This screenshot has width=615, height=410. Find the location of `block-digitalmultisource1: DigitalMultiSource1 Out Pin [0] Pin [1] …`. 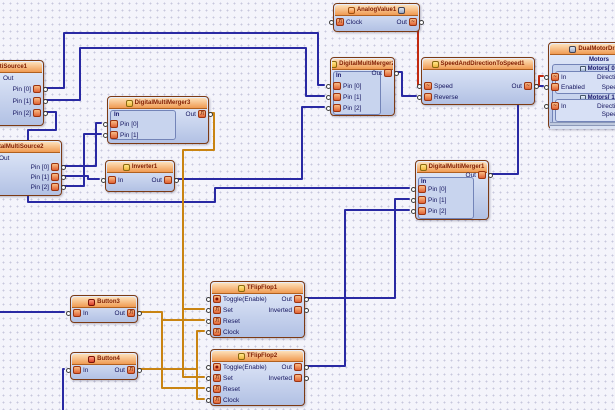

block-digitalmultisource1: DigitalMultiSource1 Out Pin [0] Pin [1] … is located at coordinates (24, 93).